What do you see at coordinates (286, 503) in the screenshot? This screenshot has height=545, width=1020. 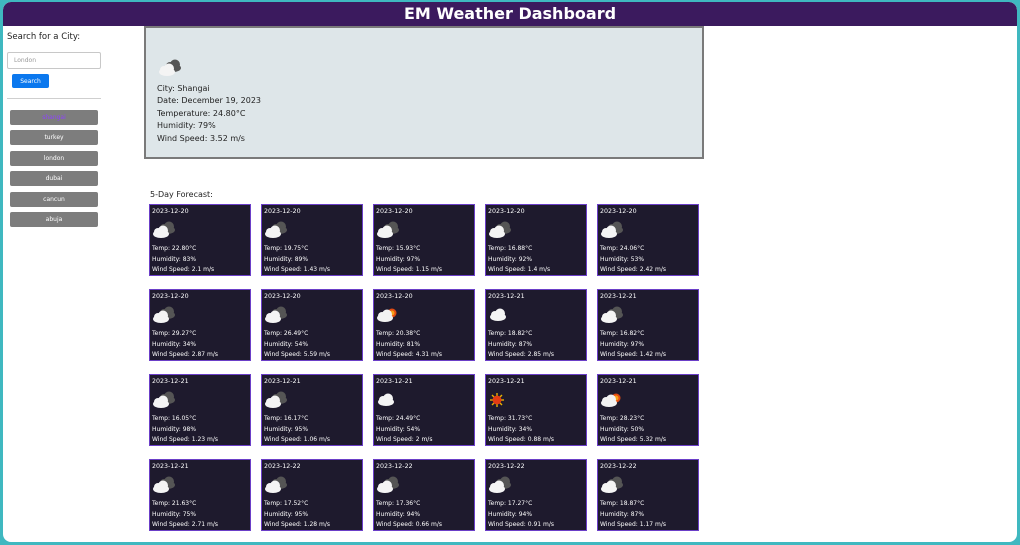 I see `forecast-temp: Temp: 17.52°C` at bounding box center [286, 503].